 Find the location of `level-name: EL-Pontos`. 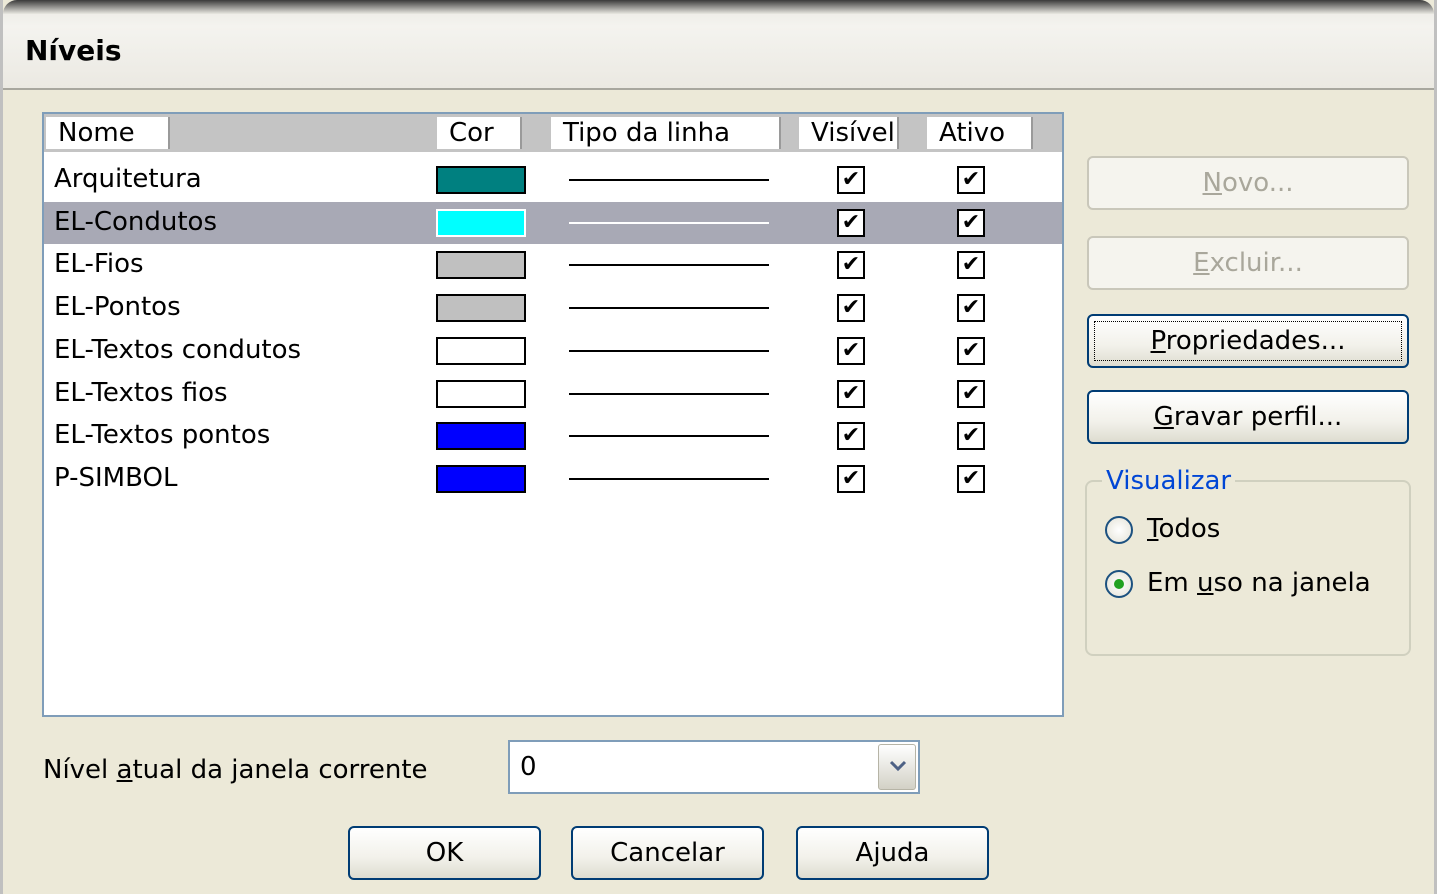

level-name: EL-Pontos is located at coordinates (117, 307).